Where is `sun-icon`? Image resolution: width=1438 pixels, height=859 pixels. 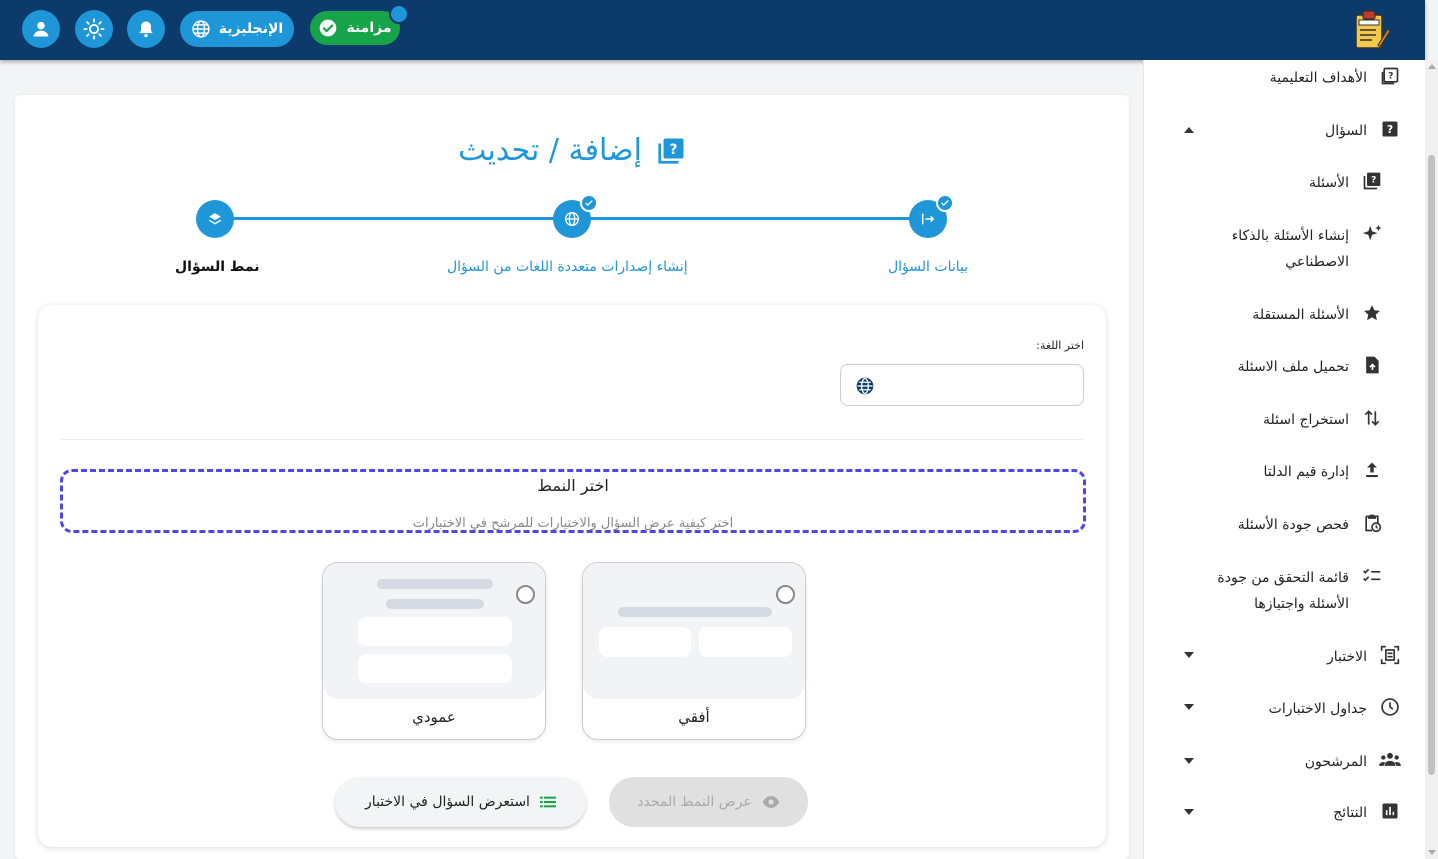 sun-icon is located at coordinates (94, 29).